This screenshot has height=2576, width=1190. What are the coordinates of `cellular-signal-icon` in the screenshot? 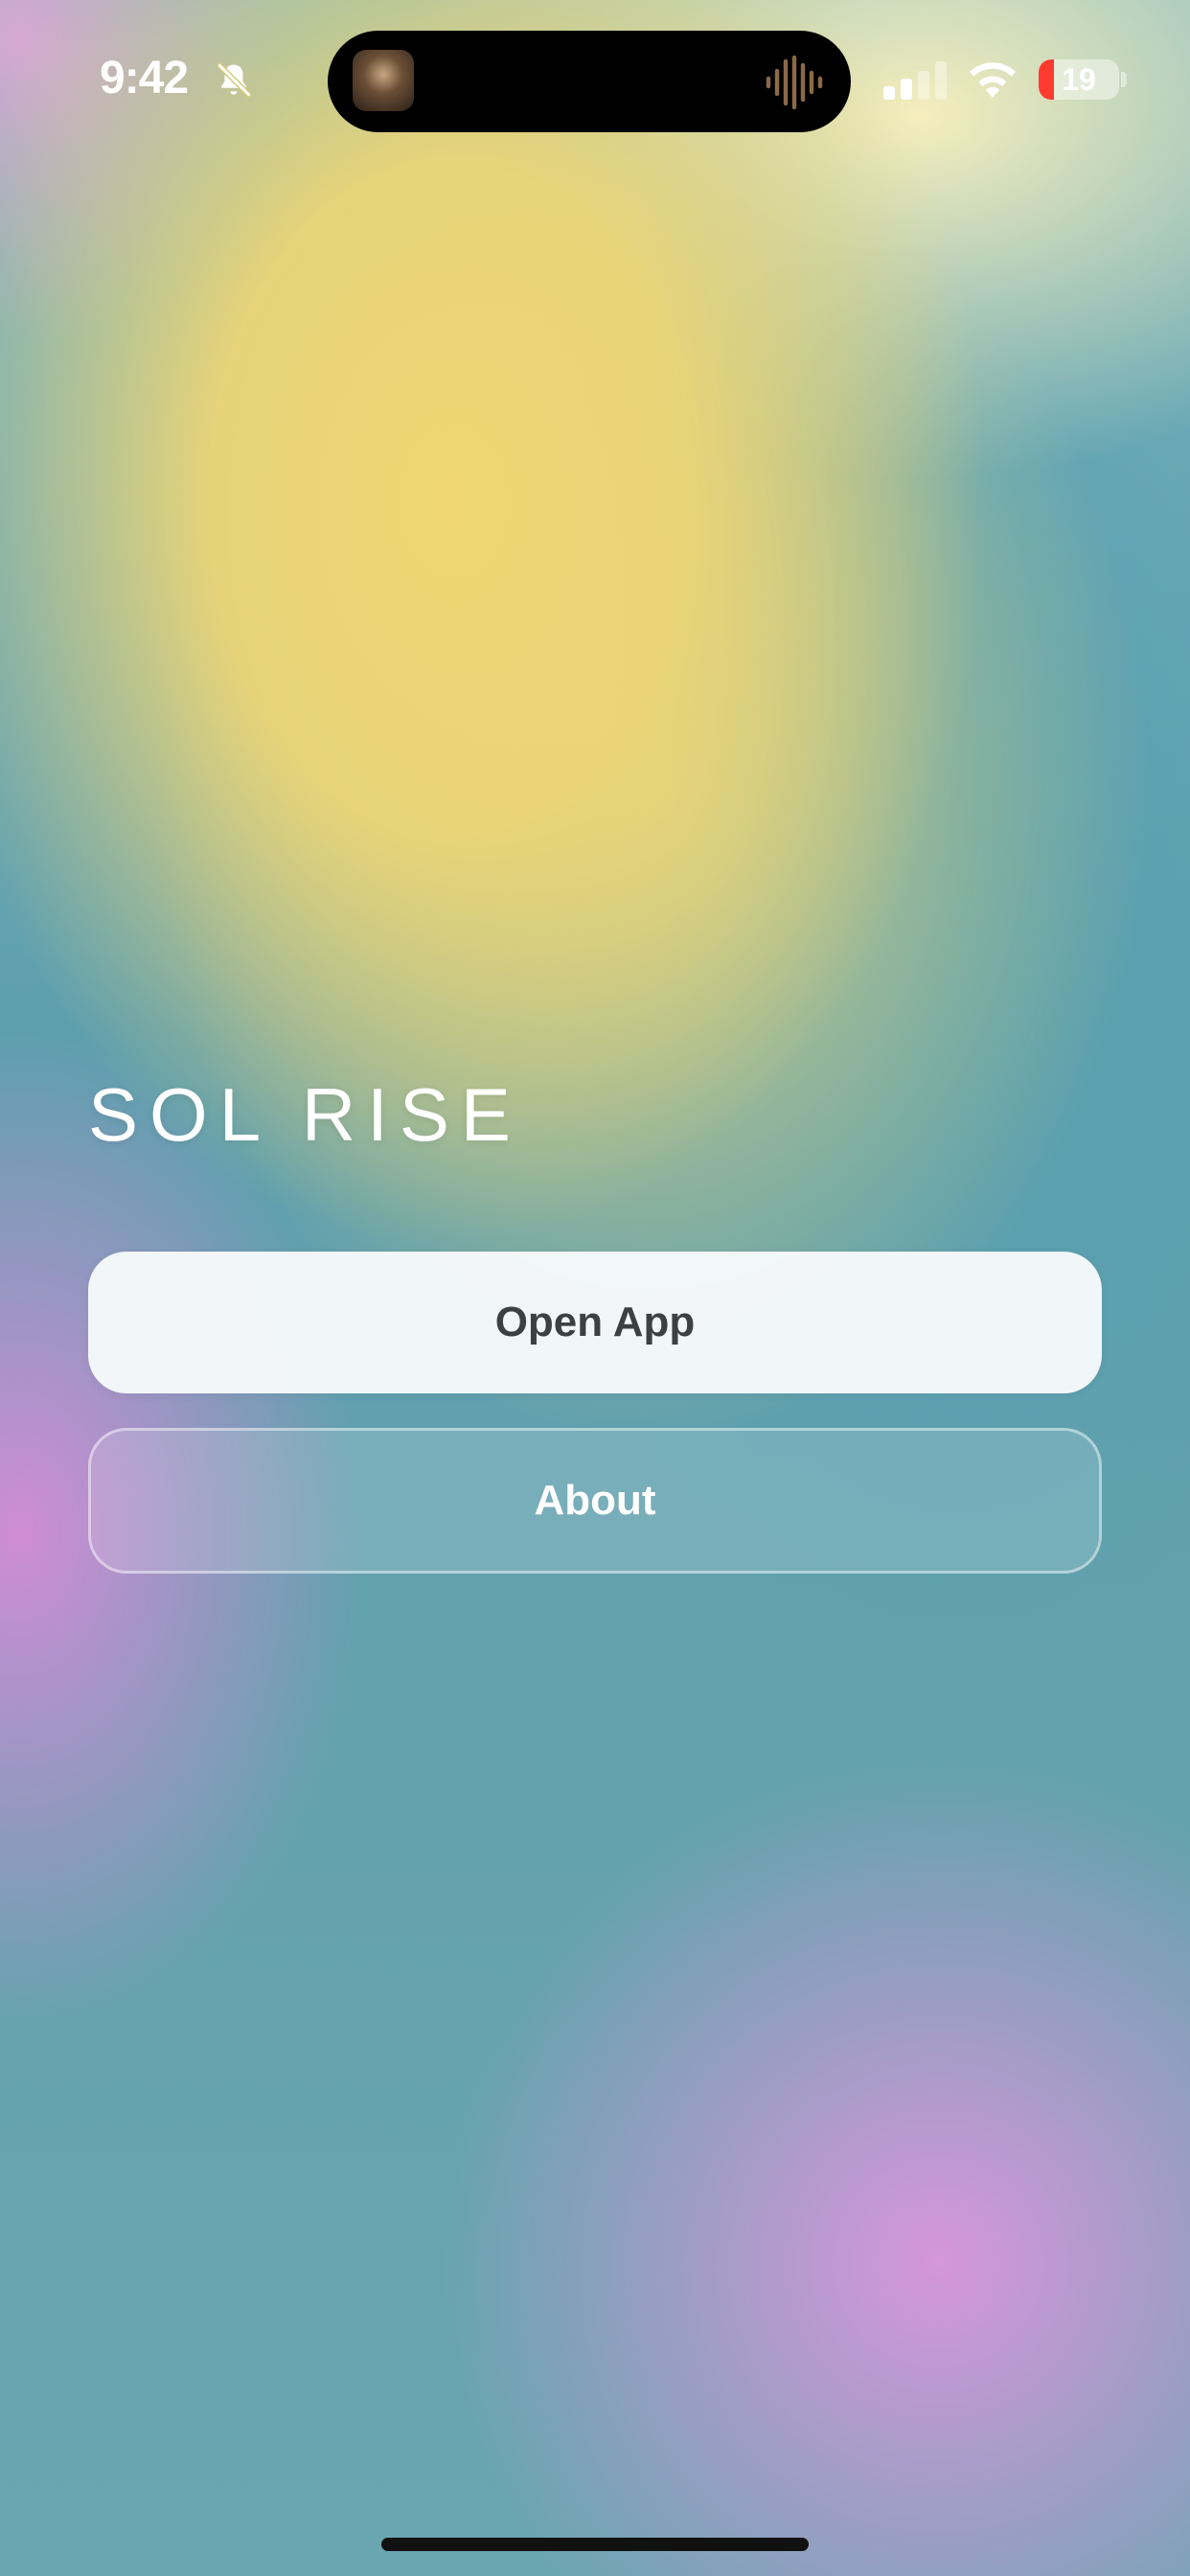 It's located at (915, 80).